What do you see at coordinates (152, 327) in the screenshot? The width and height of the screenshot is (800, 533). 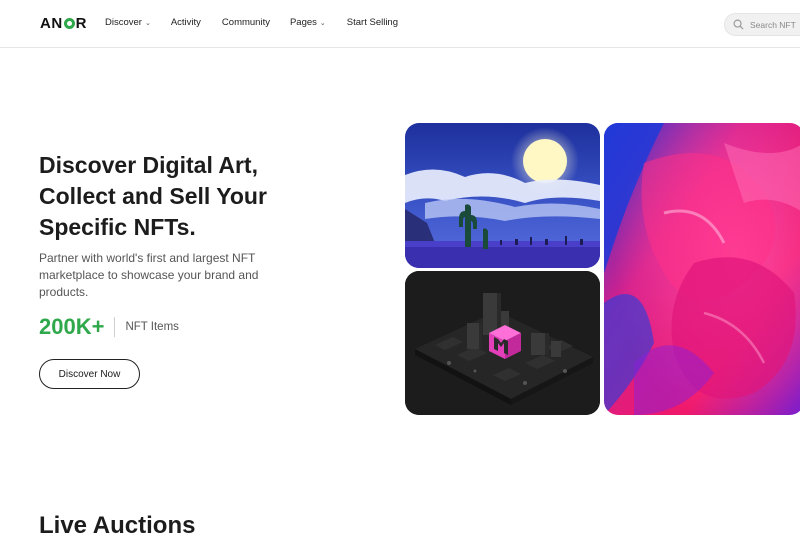 I see `stat-label: NFT Items` at bounding box center [152, 327].